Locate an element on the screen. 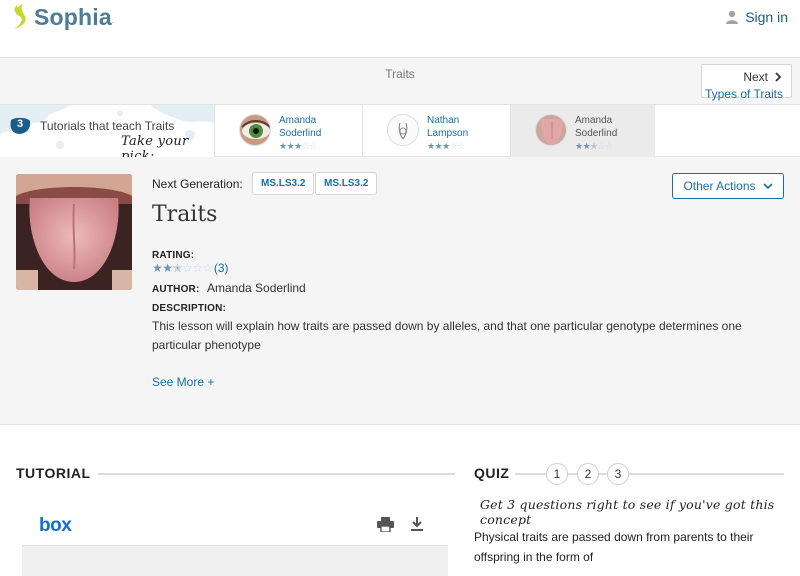 Image resolution: width=800 pixels, height=576 pixels. rating: ★★✭☆☆☆ (3) is located at coordinates (190, 268).